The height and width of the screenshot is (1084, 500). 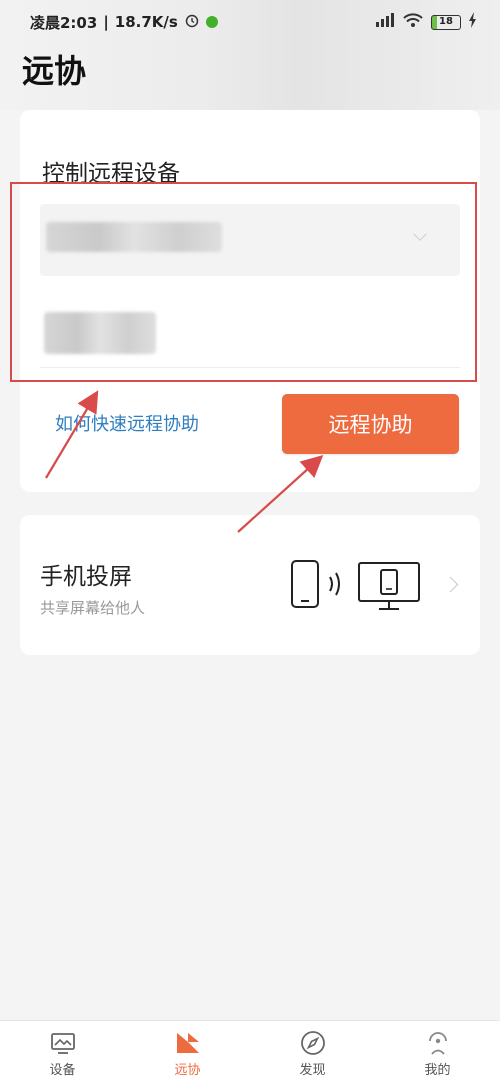 What do you see at coordinates (473, 22) in the screenshot?
I see `charging-icon` at bounding box center [473, 22].